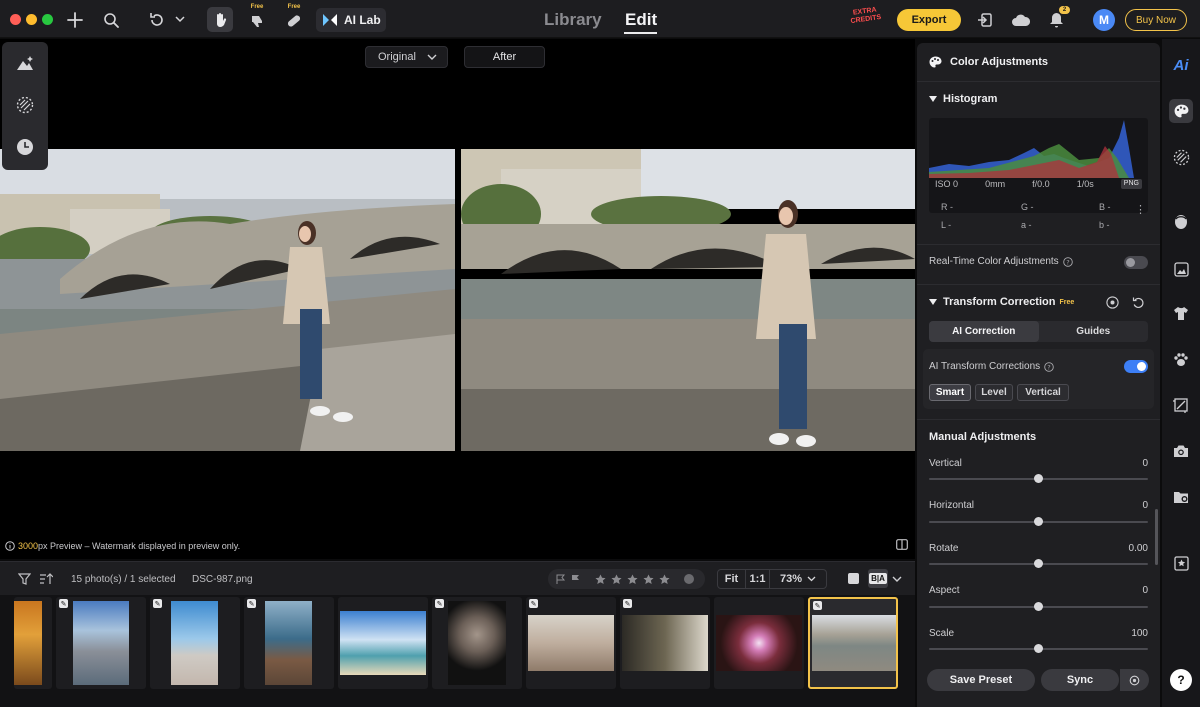 This screenshot has height=707, width=1200. I want to click on horizontal-slider-thumb, so click(1038, 521).